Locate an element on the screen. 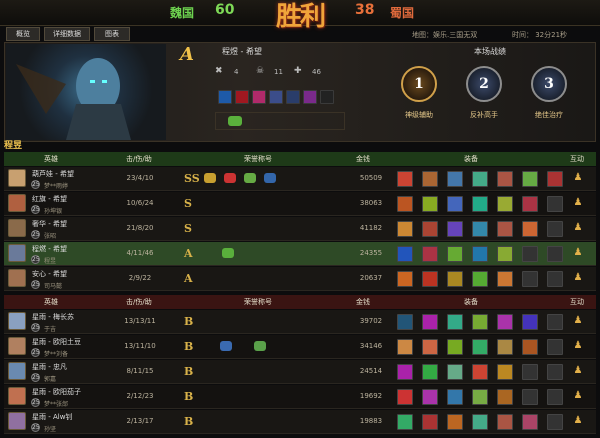  player-row: 星雨 - 梅长苏 25 于吉 13/13/11 B 39702 ♟ is located at coordinates (300, 322).